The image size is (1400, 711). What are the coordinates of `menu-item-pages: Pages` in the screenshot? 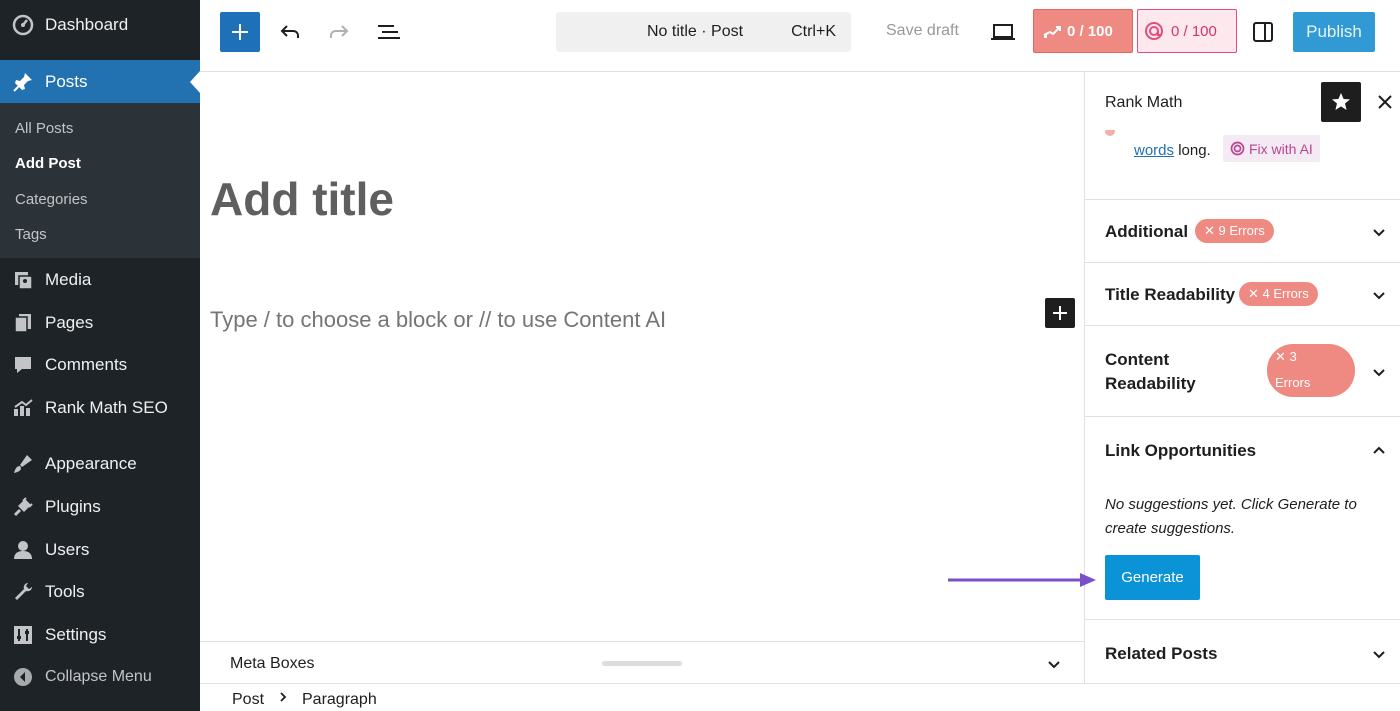 It's located at (100, 323).